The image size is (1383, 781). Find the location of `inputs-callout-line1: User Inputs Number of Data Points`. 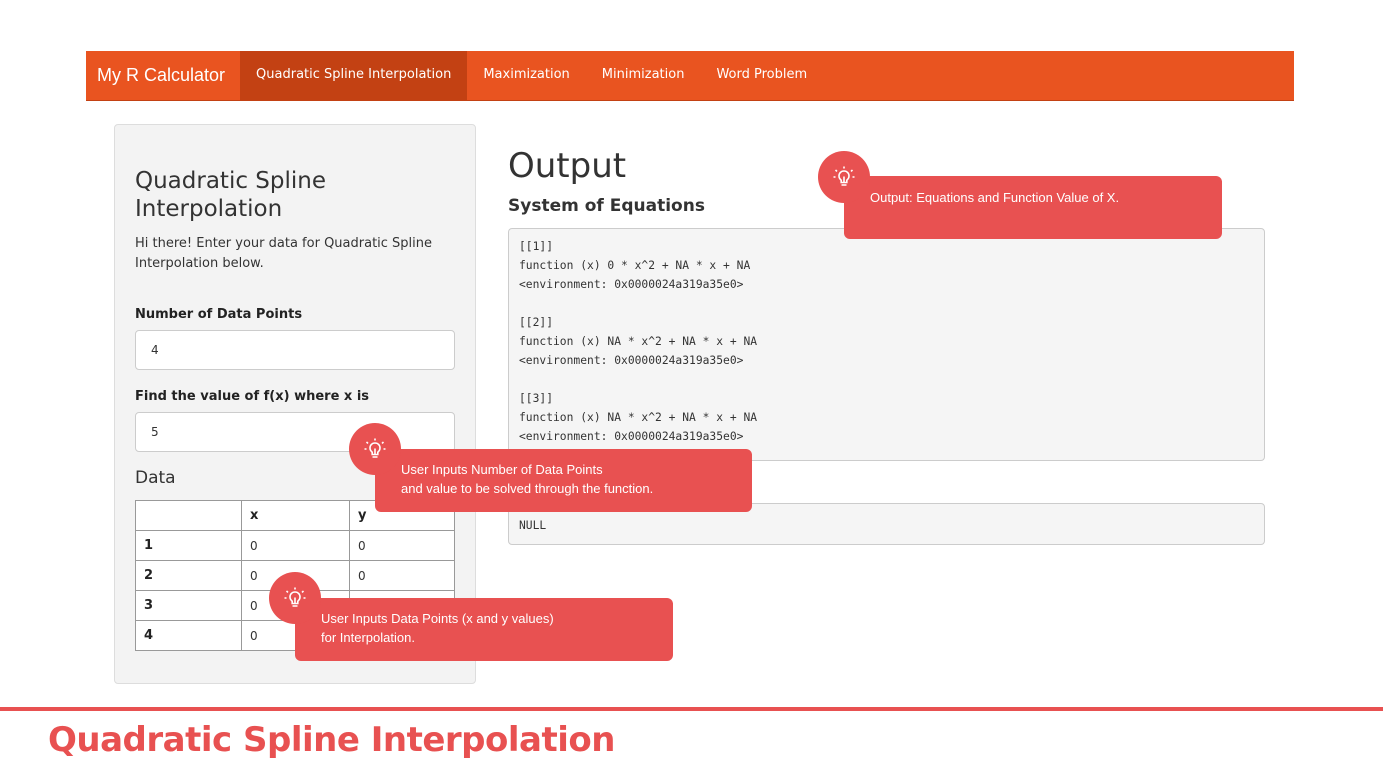

inputs-callout-line1: User Inputs Number of Data Points is located at coordinates (502, 469).